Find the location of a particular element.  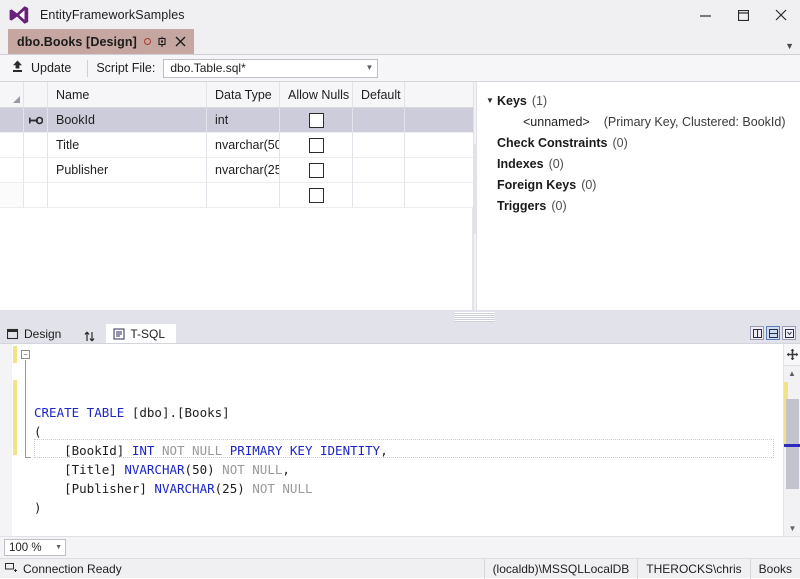

column-type-cell: int is located at coordinates (243, 120).